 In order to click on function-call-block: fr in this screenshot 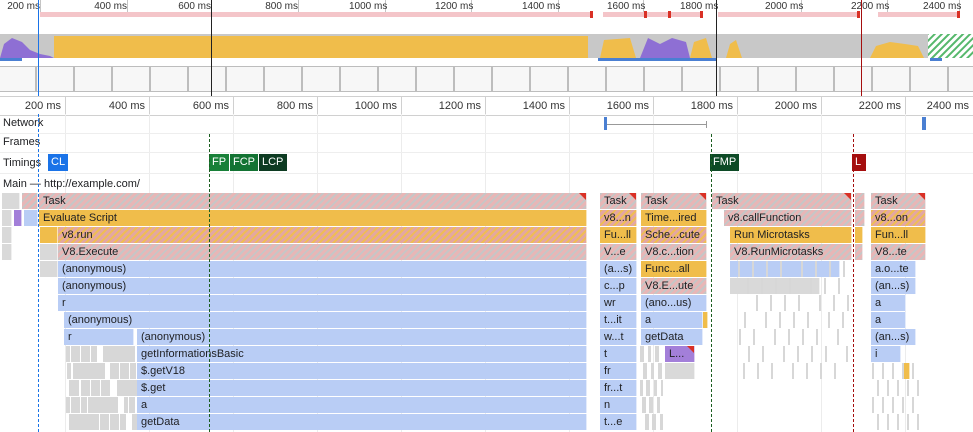, I will do `click(618, 371)`.